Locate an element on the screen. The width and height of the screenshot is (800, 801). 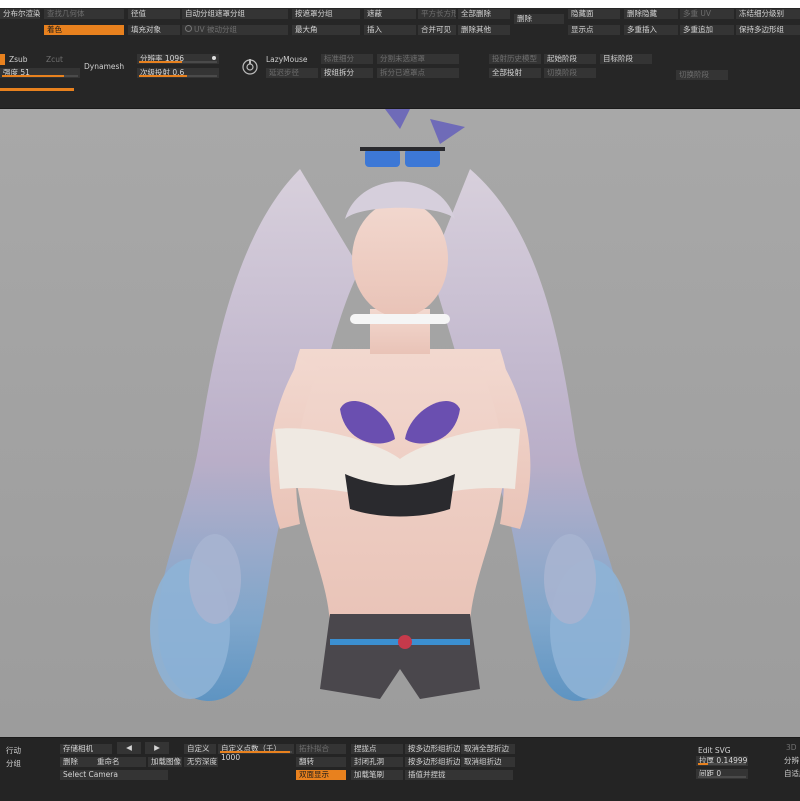
pin-points-button: 捏拢点 is located at coordinates (377, 749).